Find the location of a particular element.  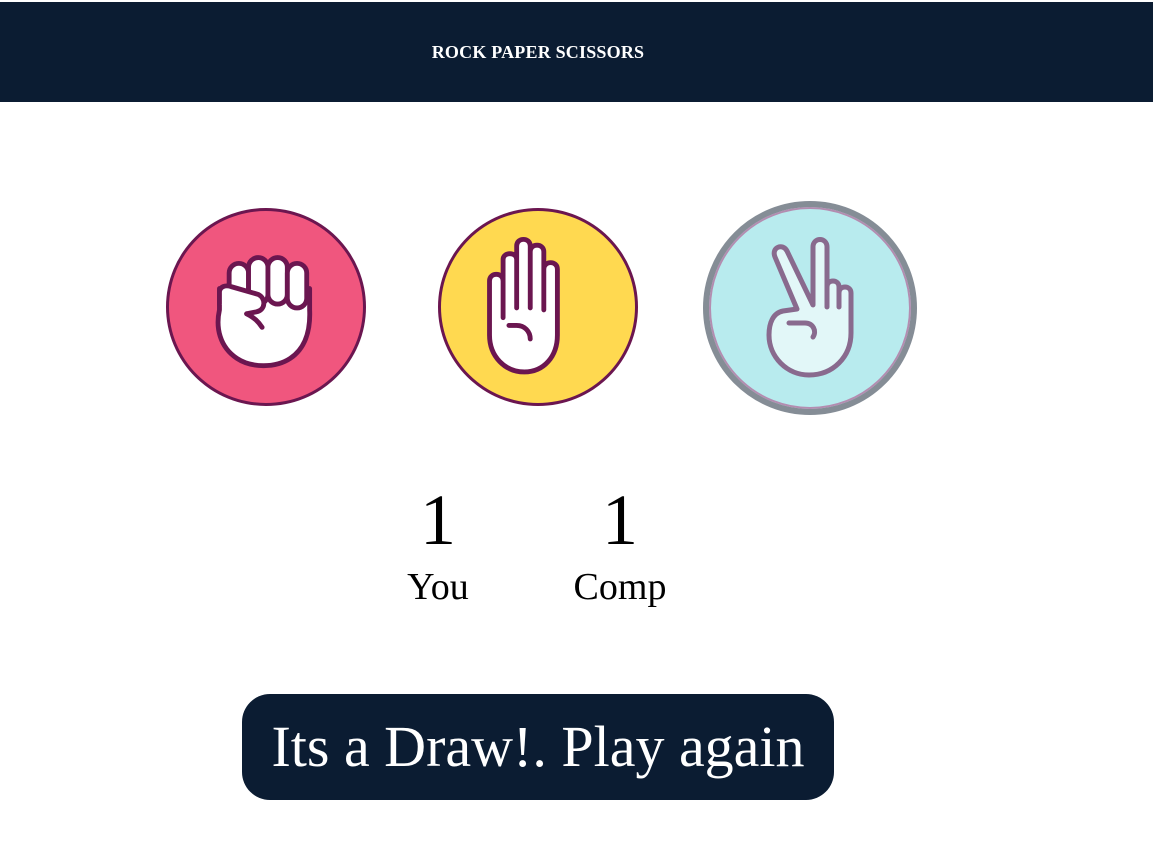

open-hand-icon is located at coordinates (523, 305).